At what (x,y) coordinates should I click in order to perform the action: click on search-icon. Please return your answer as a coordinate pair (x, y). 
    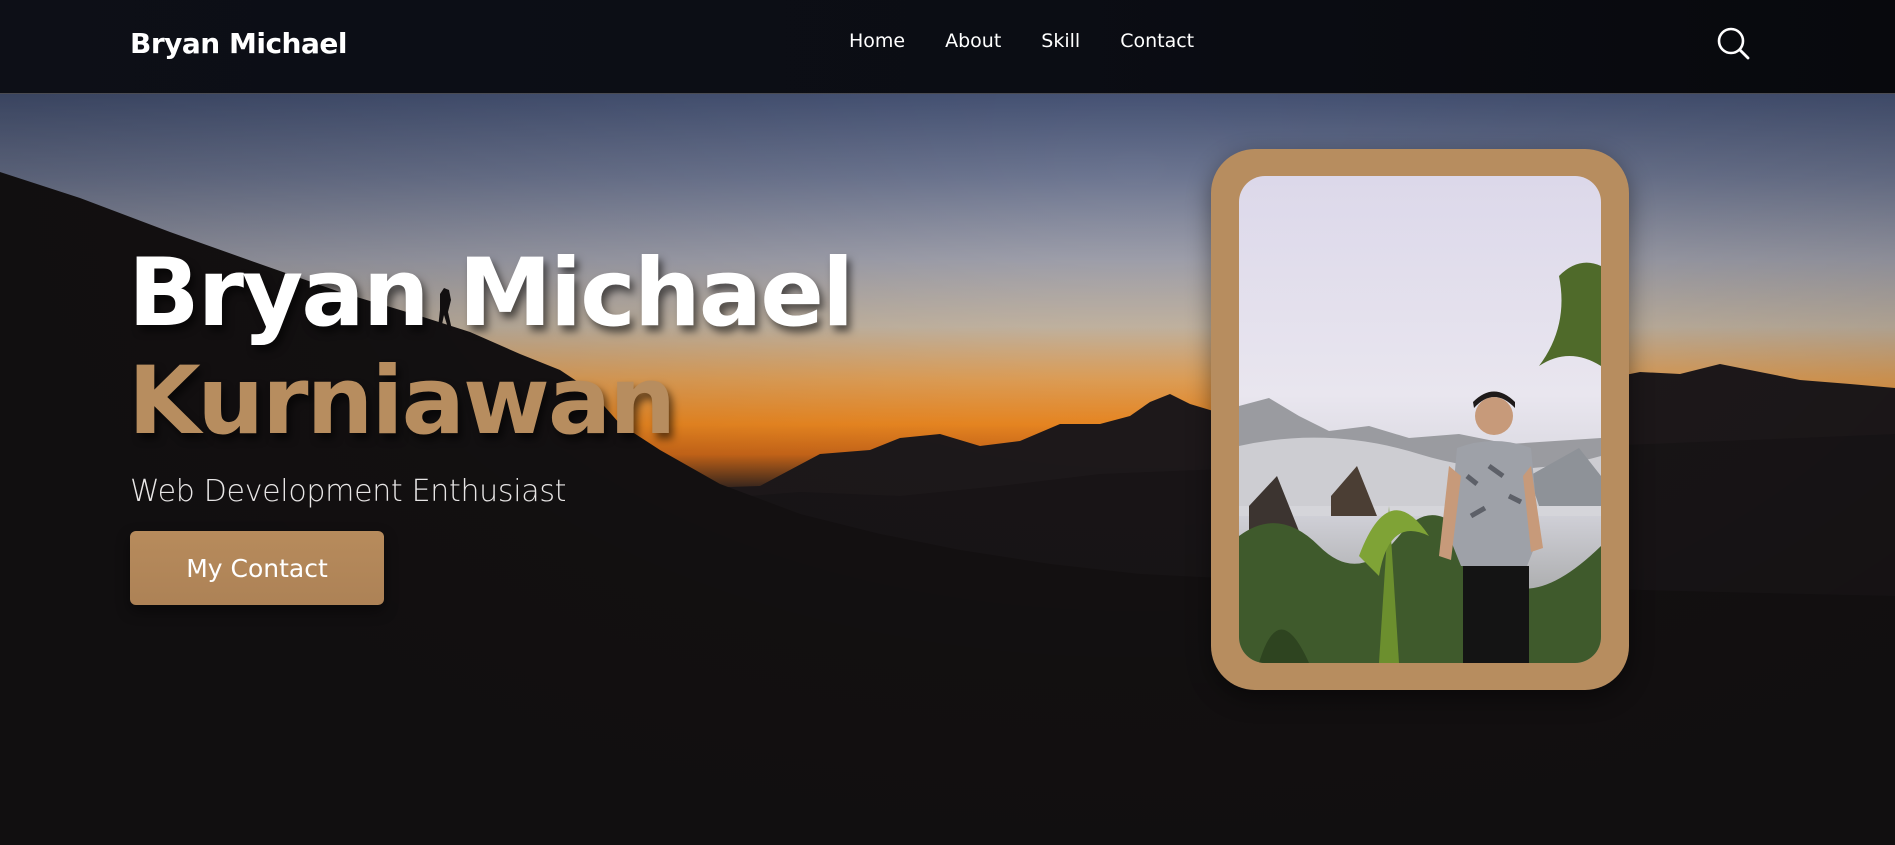
    Looking at the image, I should click on (1733, 43).